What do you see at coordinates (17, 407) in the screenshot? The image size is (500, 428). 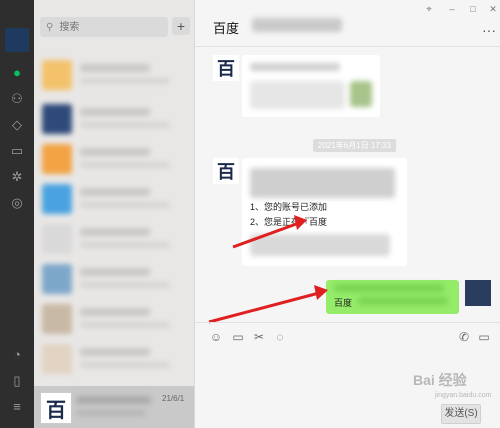 I see `menu-icon: ≡` at bounding box center [17, 407].